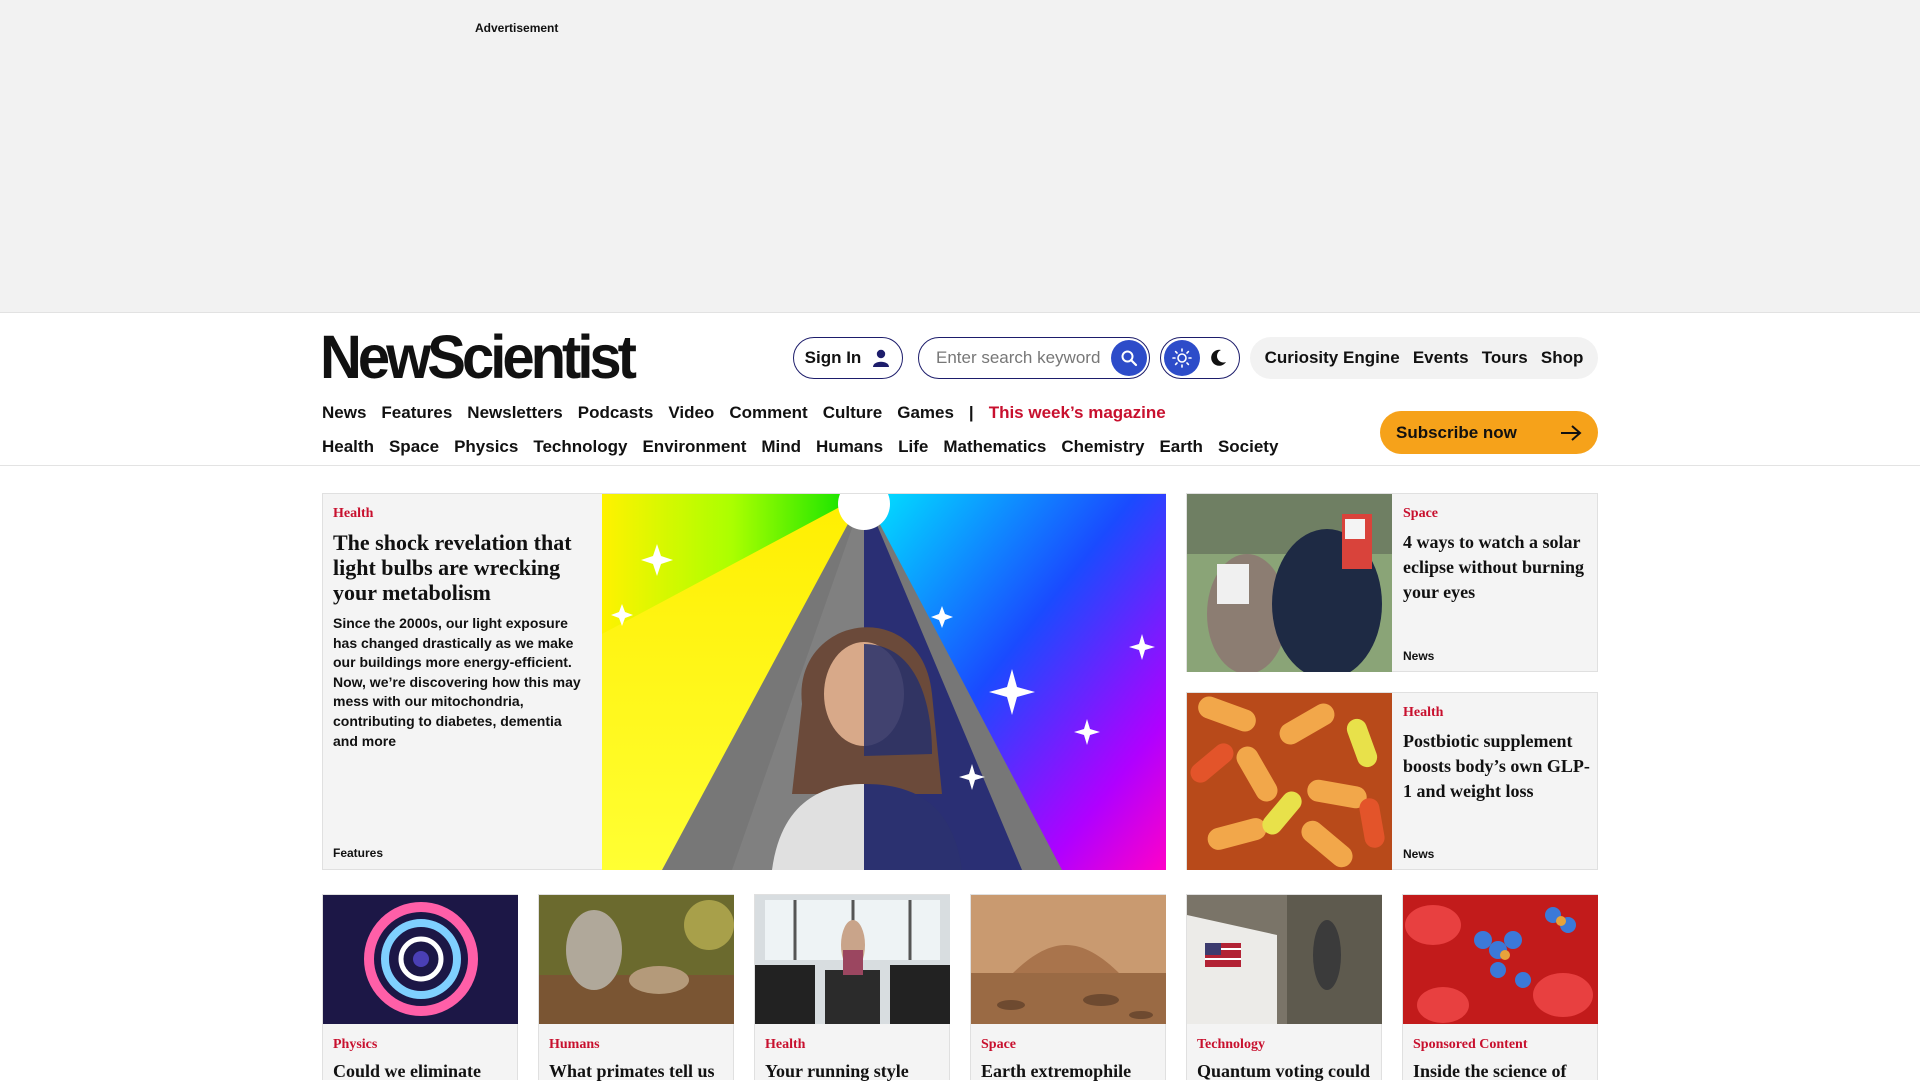 Image resolution: width=1920 pixels, height=1082 pixels. What do you see at coordinates (414, 447) in the screenshot?
I see `topic-space: Space` at bounding box center [414, 447].